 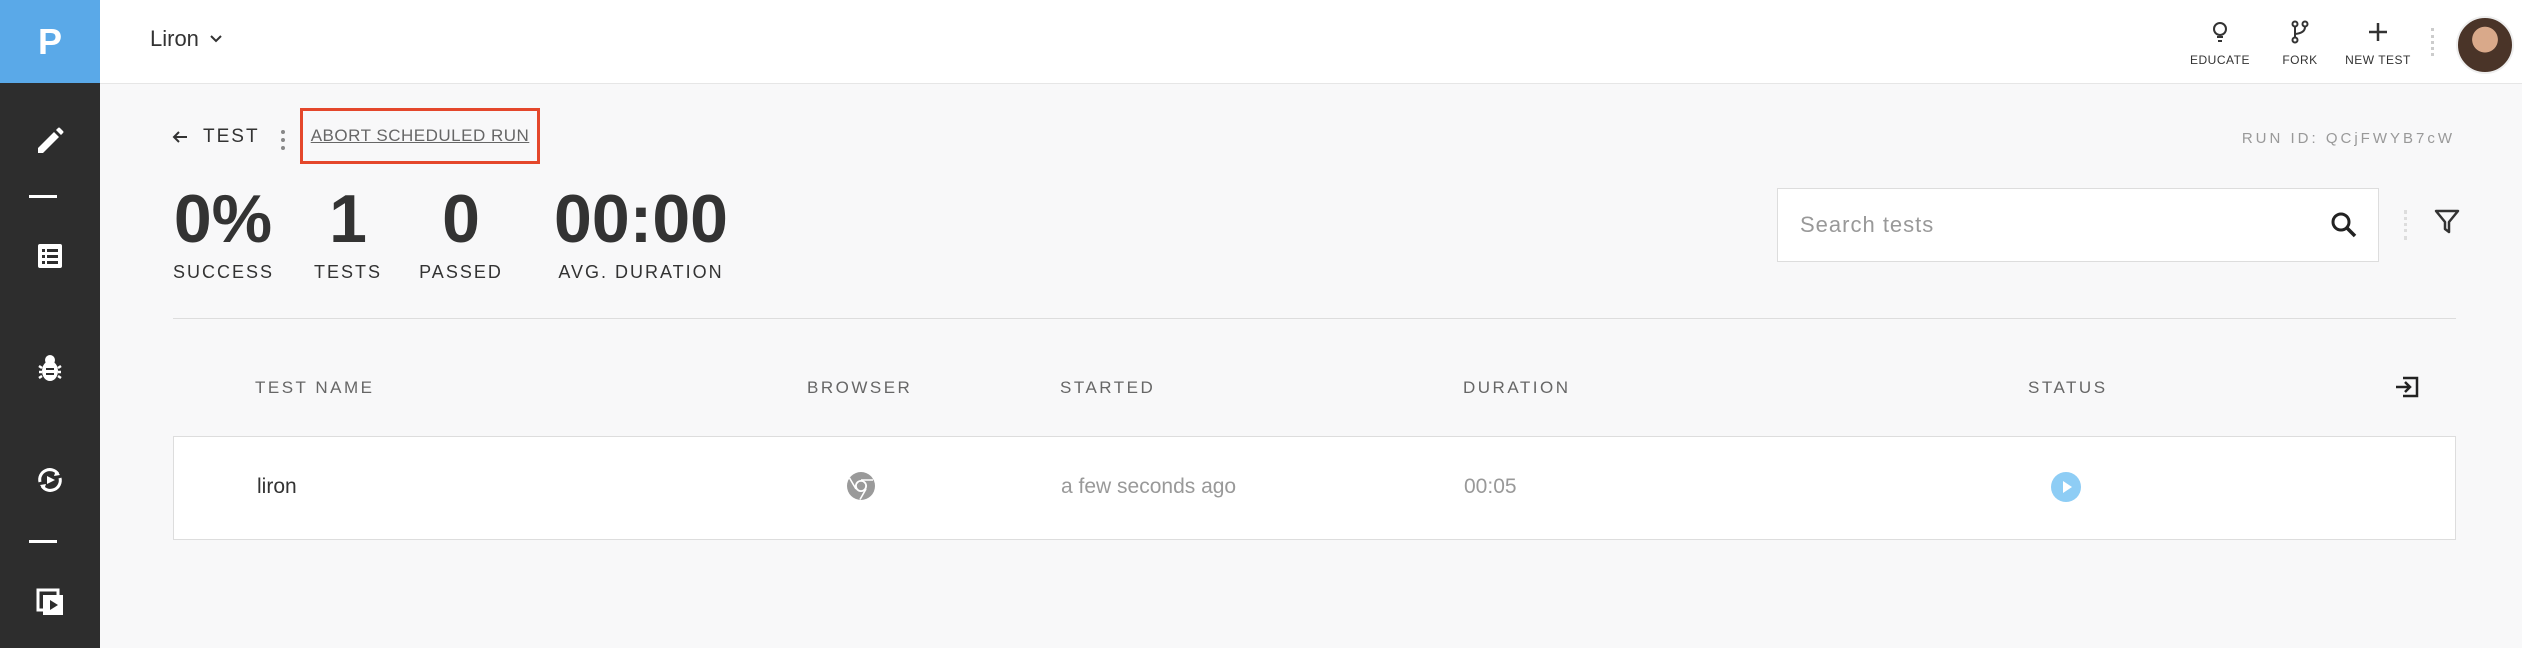 What do you see at coordinates (174, 38) in the screenshot?
I see `project-name: Liron` at bounding box center [174, 38].